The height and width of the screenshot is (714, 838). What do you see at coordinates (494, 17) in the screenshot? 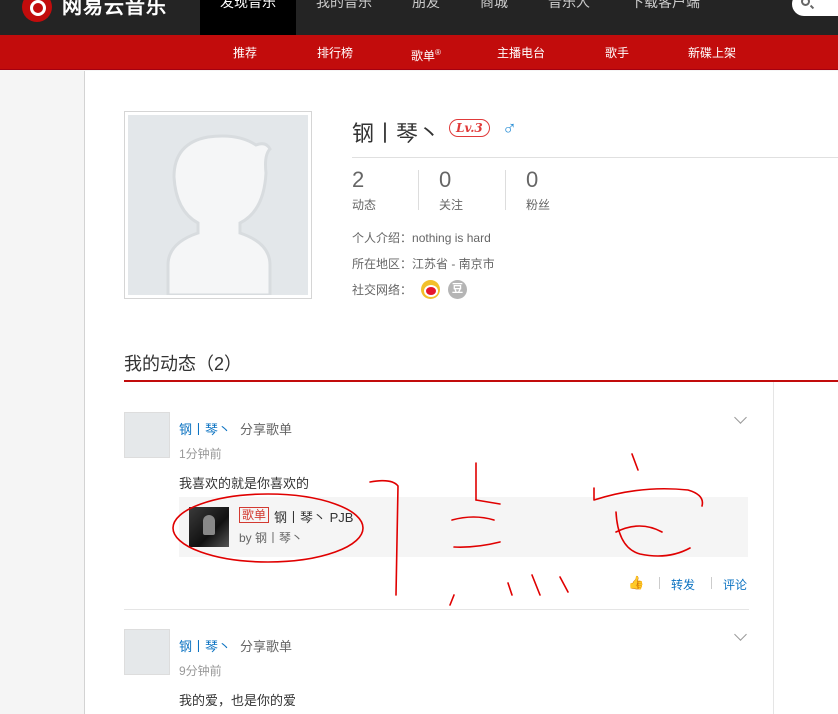
I see `nav-store: 商城` at bounding box center [494, 17].